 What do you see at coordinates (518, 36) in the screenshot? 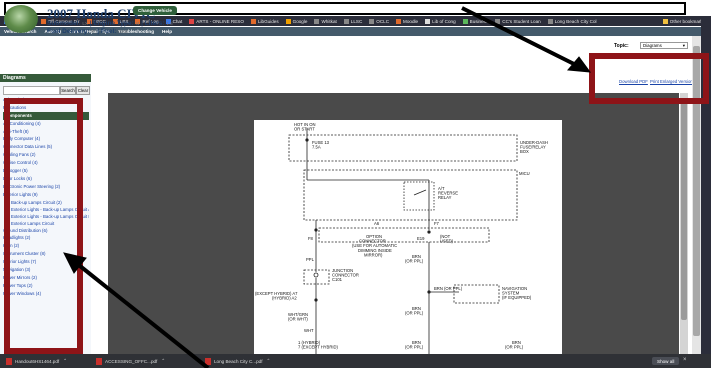
I see `arrow-to-toolbar` at bounding box center [518, 36].